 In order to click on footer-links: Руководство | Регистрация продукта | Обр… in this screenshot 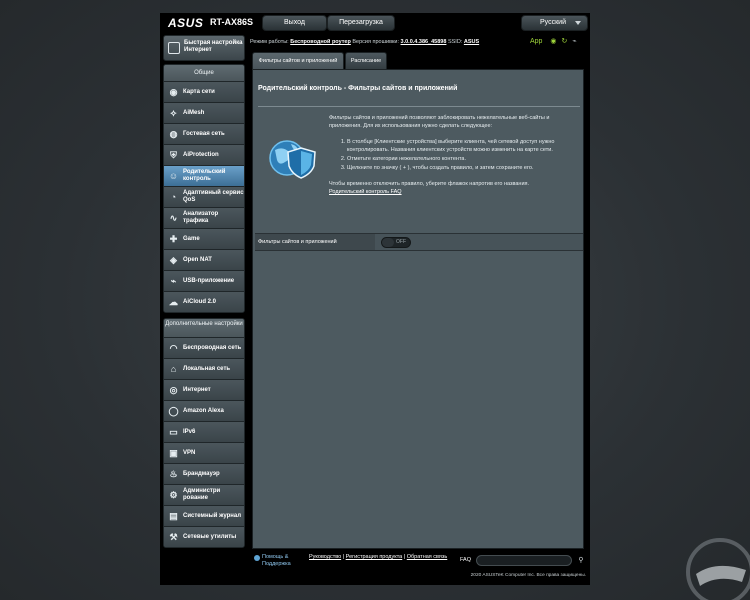, I will do `click(378, 557)`.